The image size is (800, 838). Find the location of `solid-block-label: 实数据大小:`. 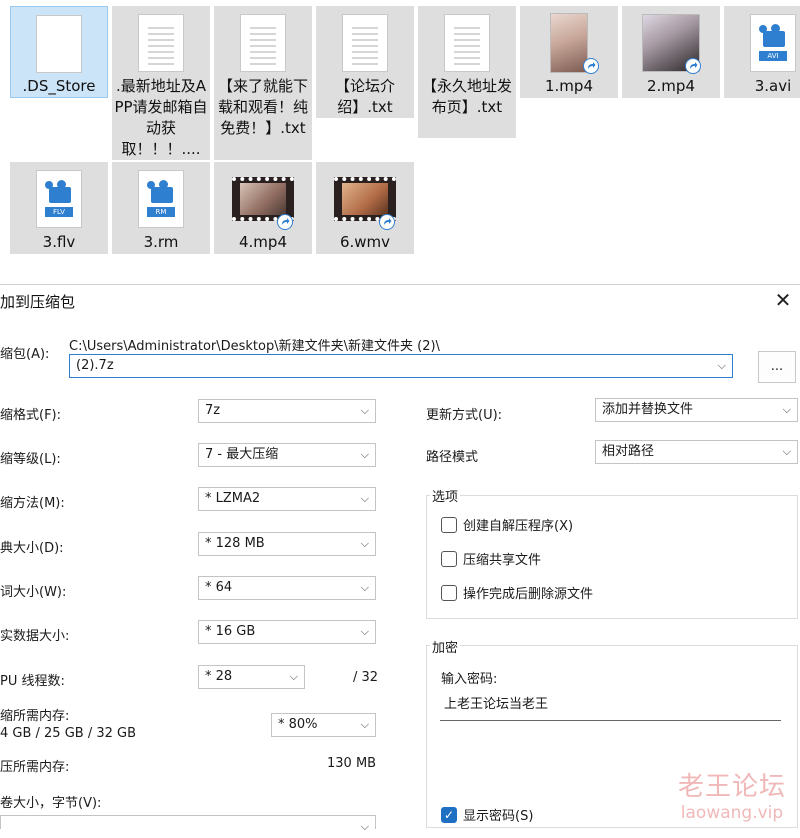

solid-block-label: 实数据大小: is located at coordinates (35, 636).